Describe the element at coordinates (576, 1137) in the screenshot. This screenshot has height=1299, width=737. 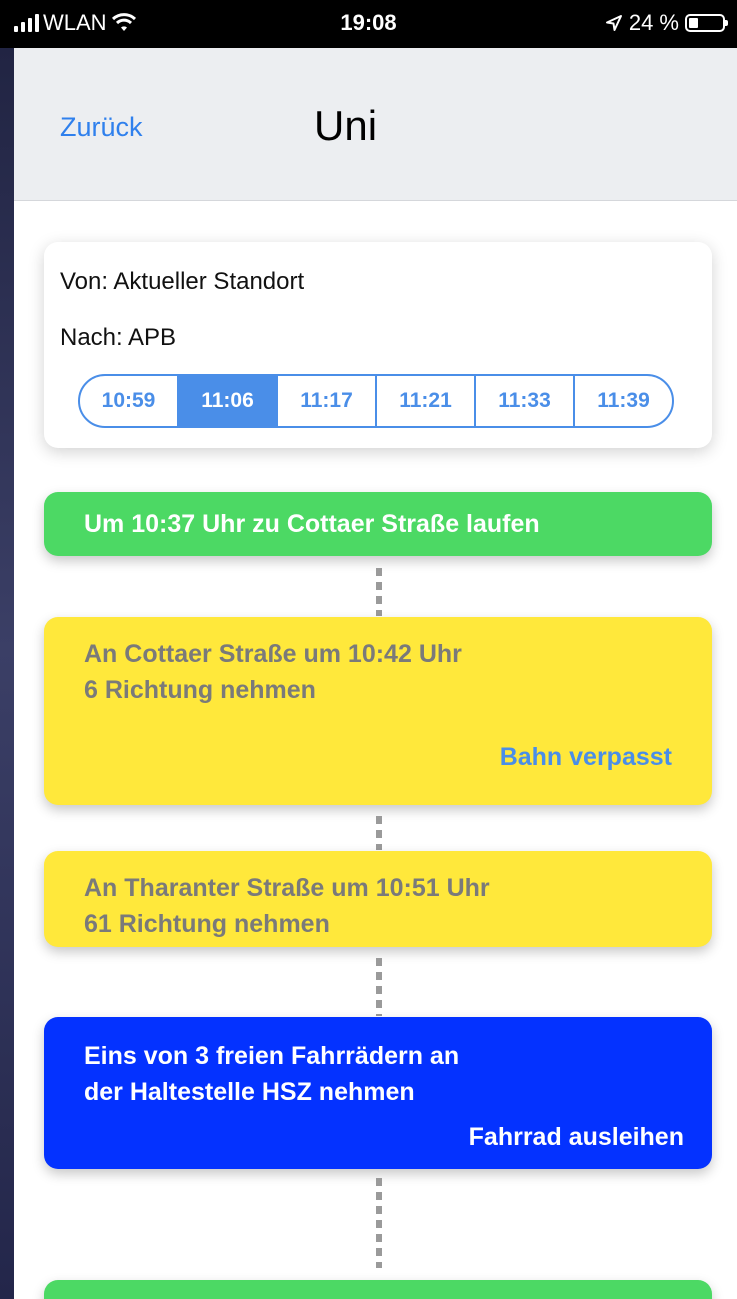
I see `rent-bike-button: Fahrrad ausleihen` at that location.